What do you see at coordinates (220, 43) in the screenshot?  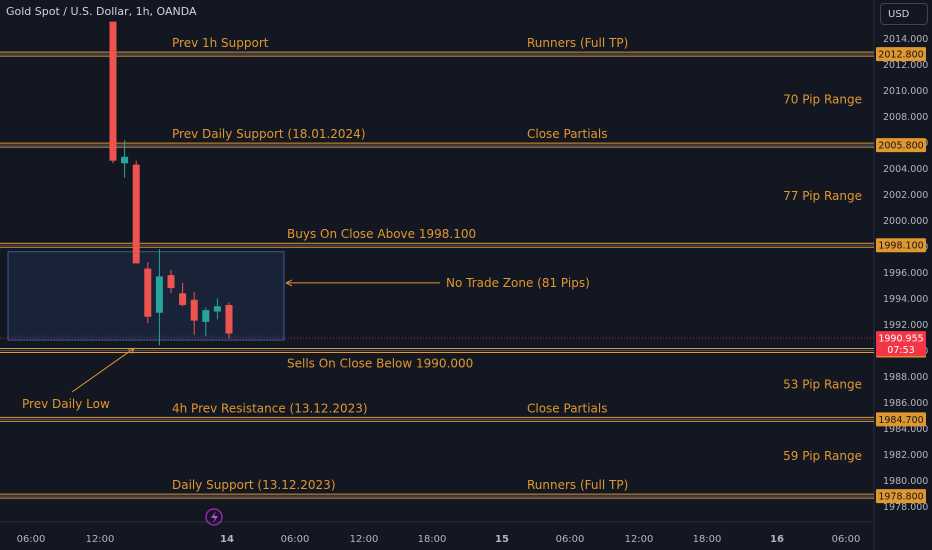 I see `level-left-label: Prev 1h Support` at bounding box center [220, 43].